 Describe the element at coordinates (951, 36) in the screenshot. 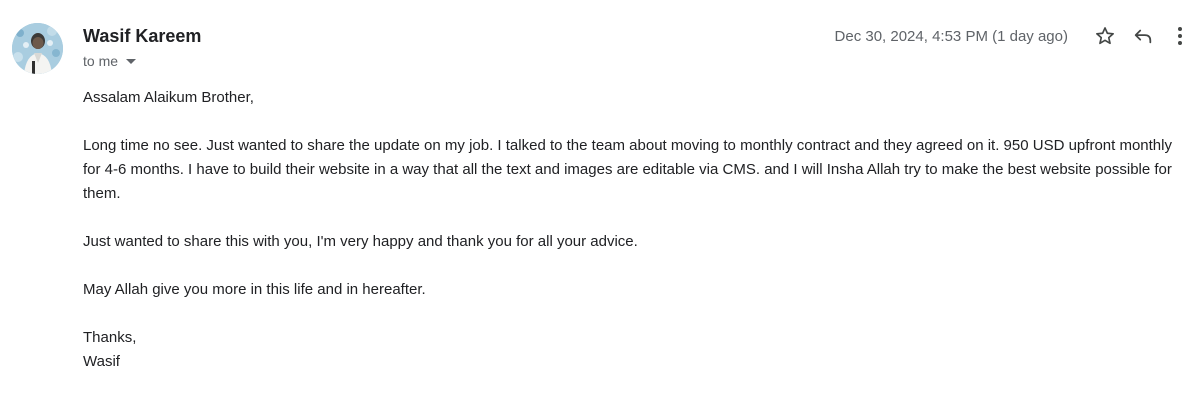

I see `message-date: Dec 30, 2024, 4:53 PM (1 day ago)` at that location.